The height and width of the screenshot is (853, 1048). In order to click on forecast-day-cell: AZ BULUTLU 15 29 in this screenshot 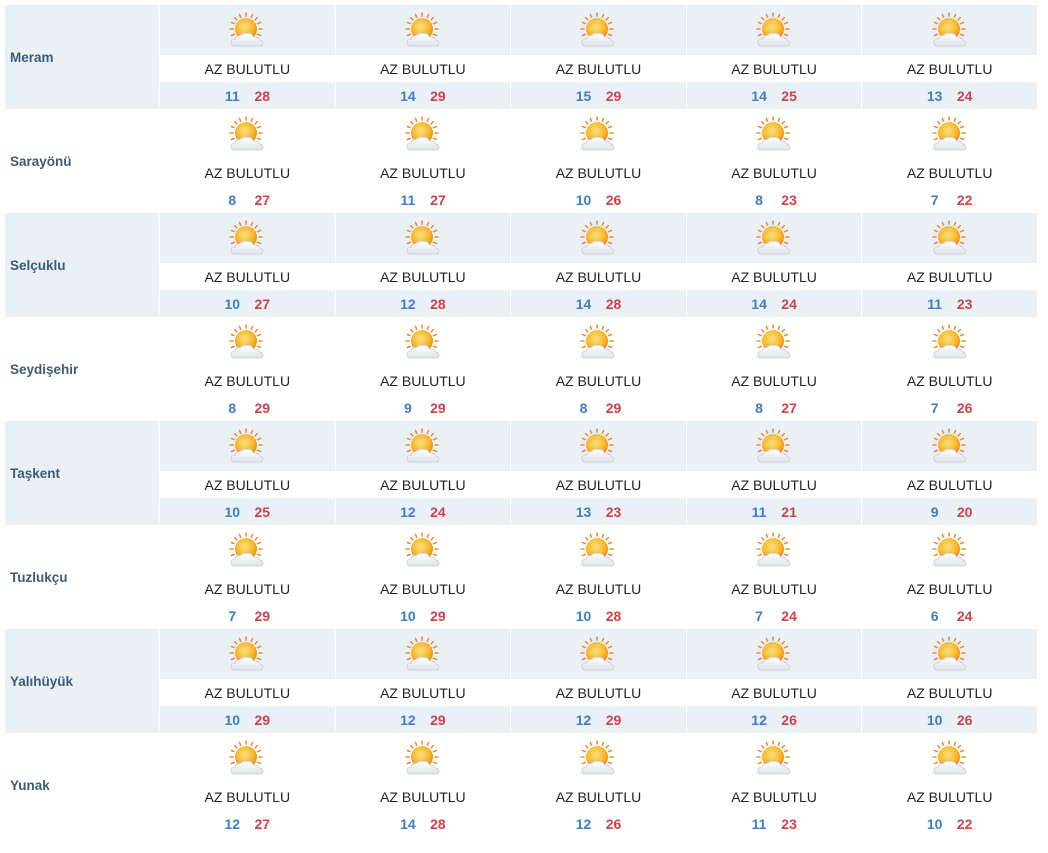, I will do `click(598, 57)`.